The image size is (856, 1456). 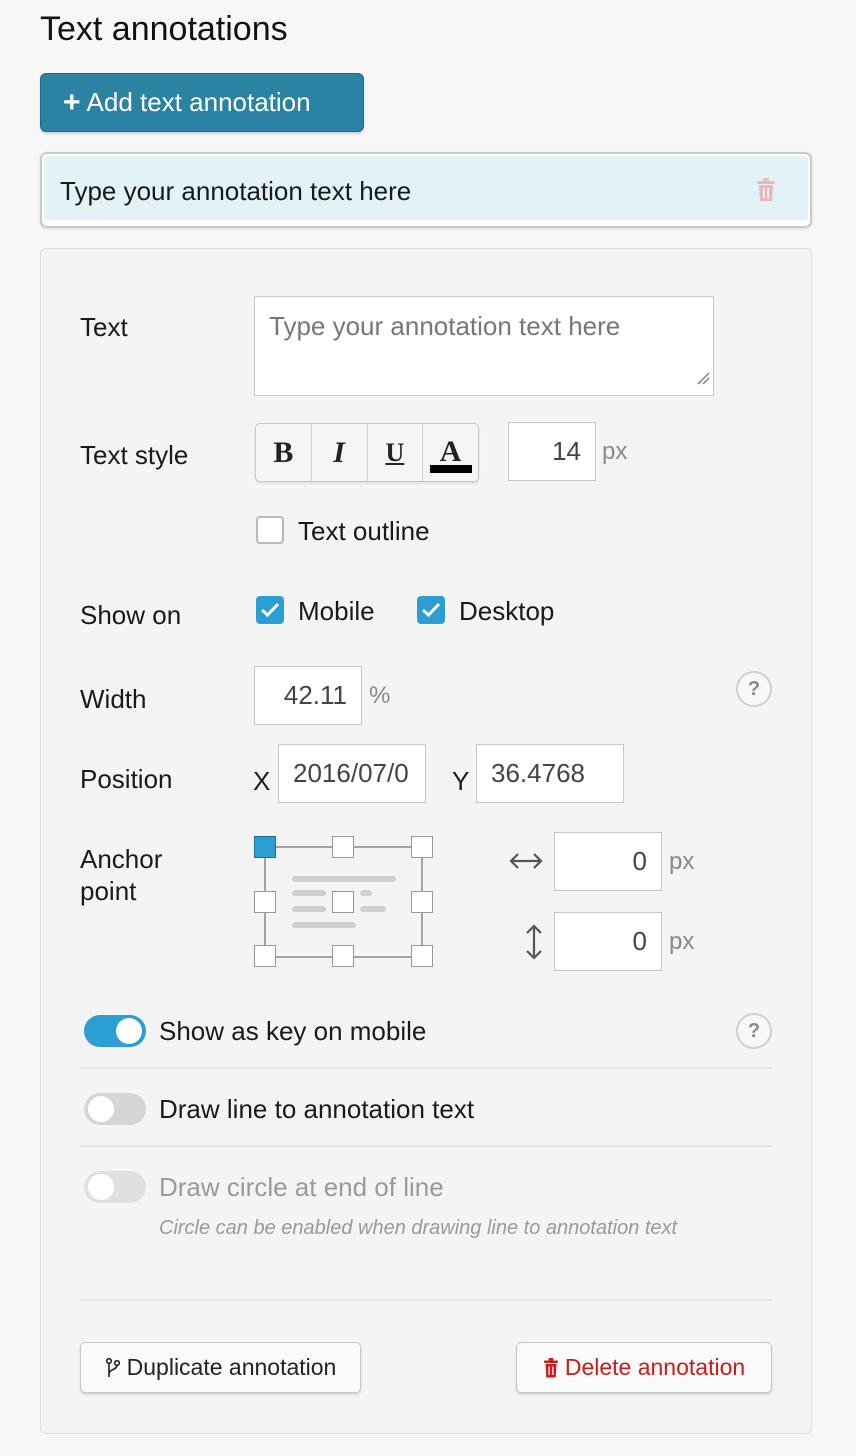 I want to click on bold-button: B, so click(x=284, y=452).